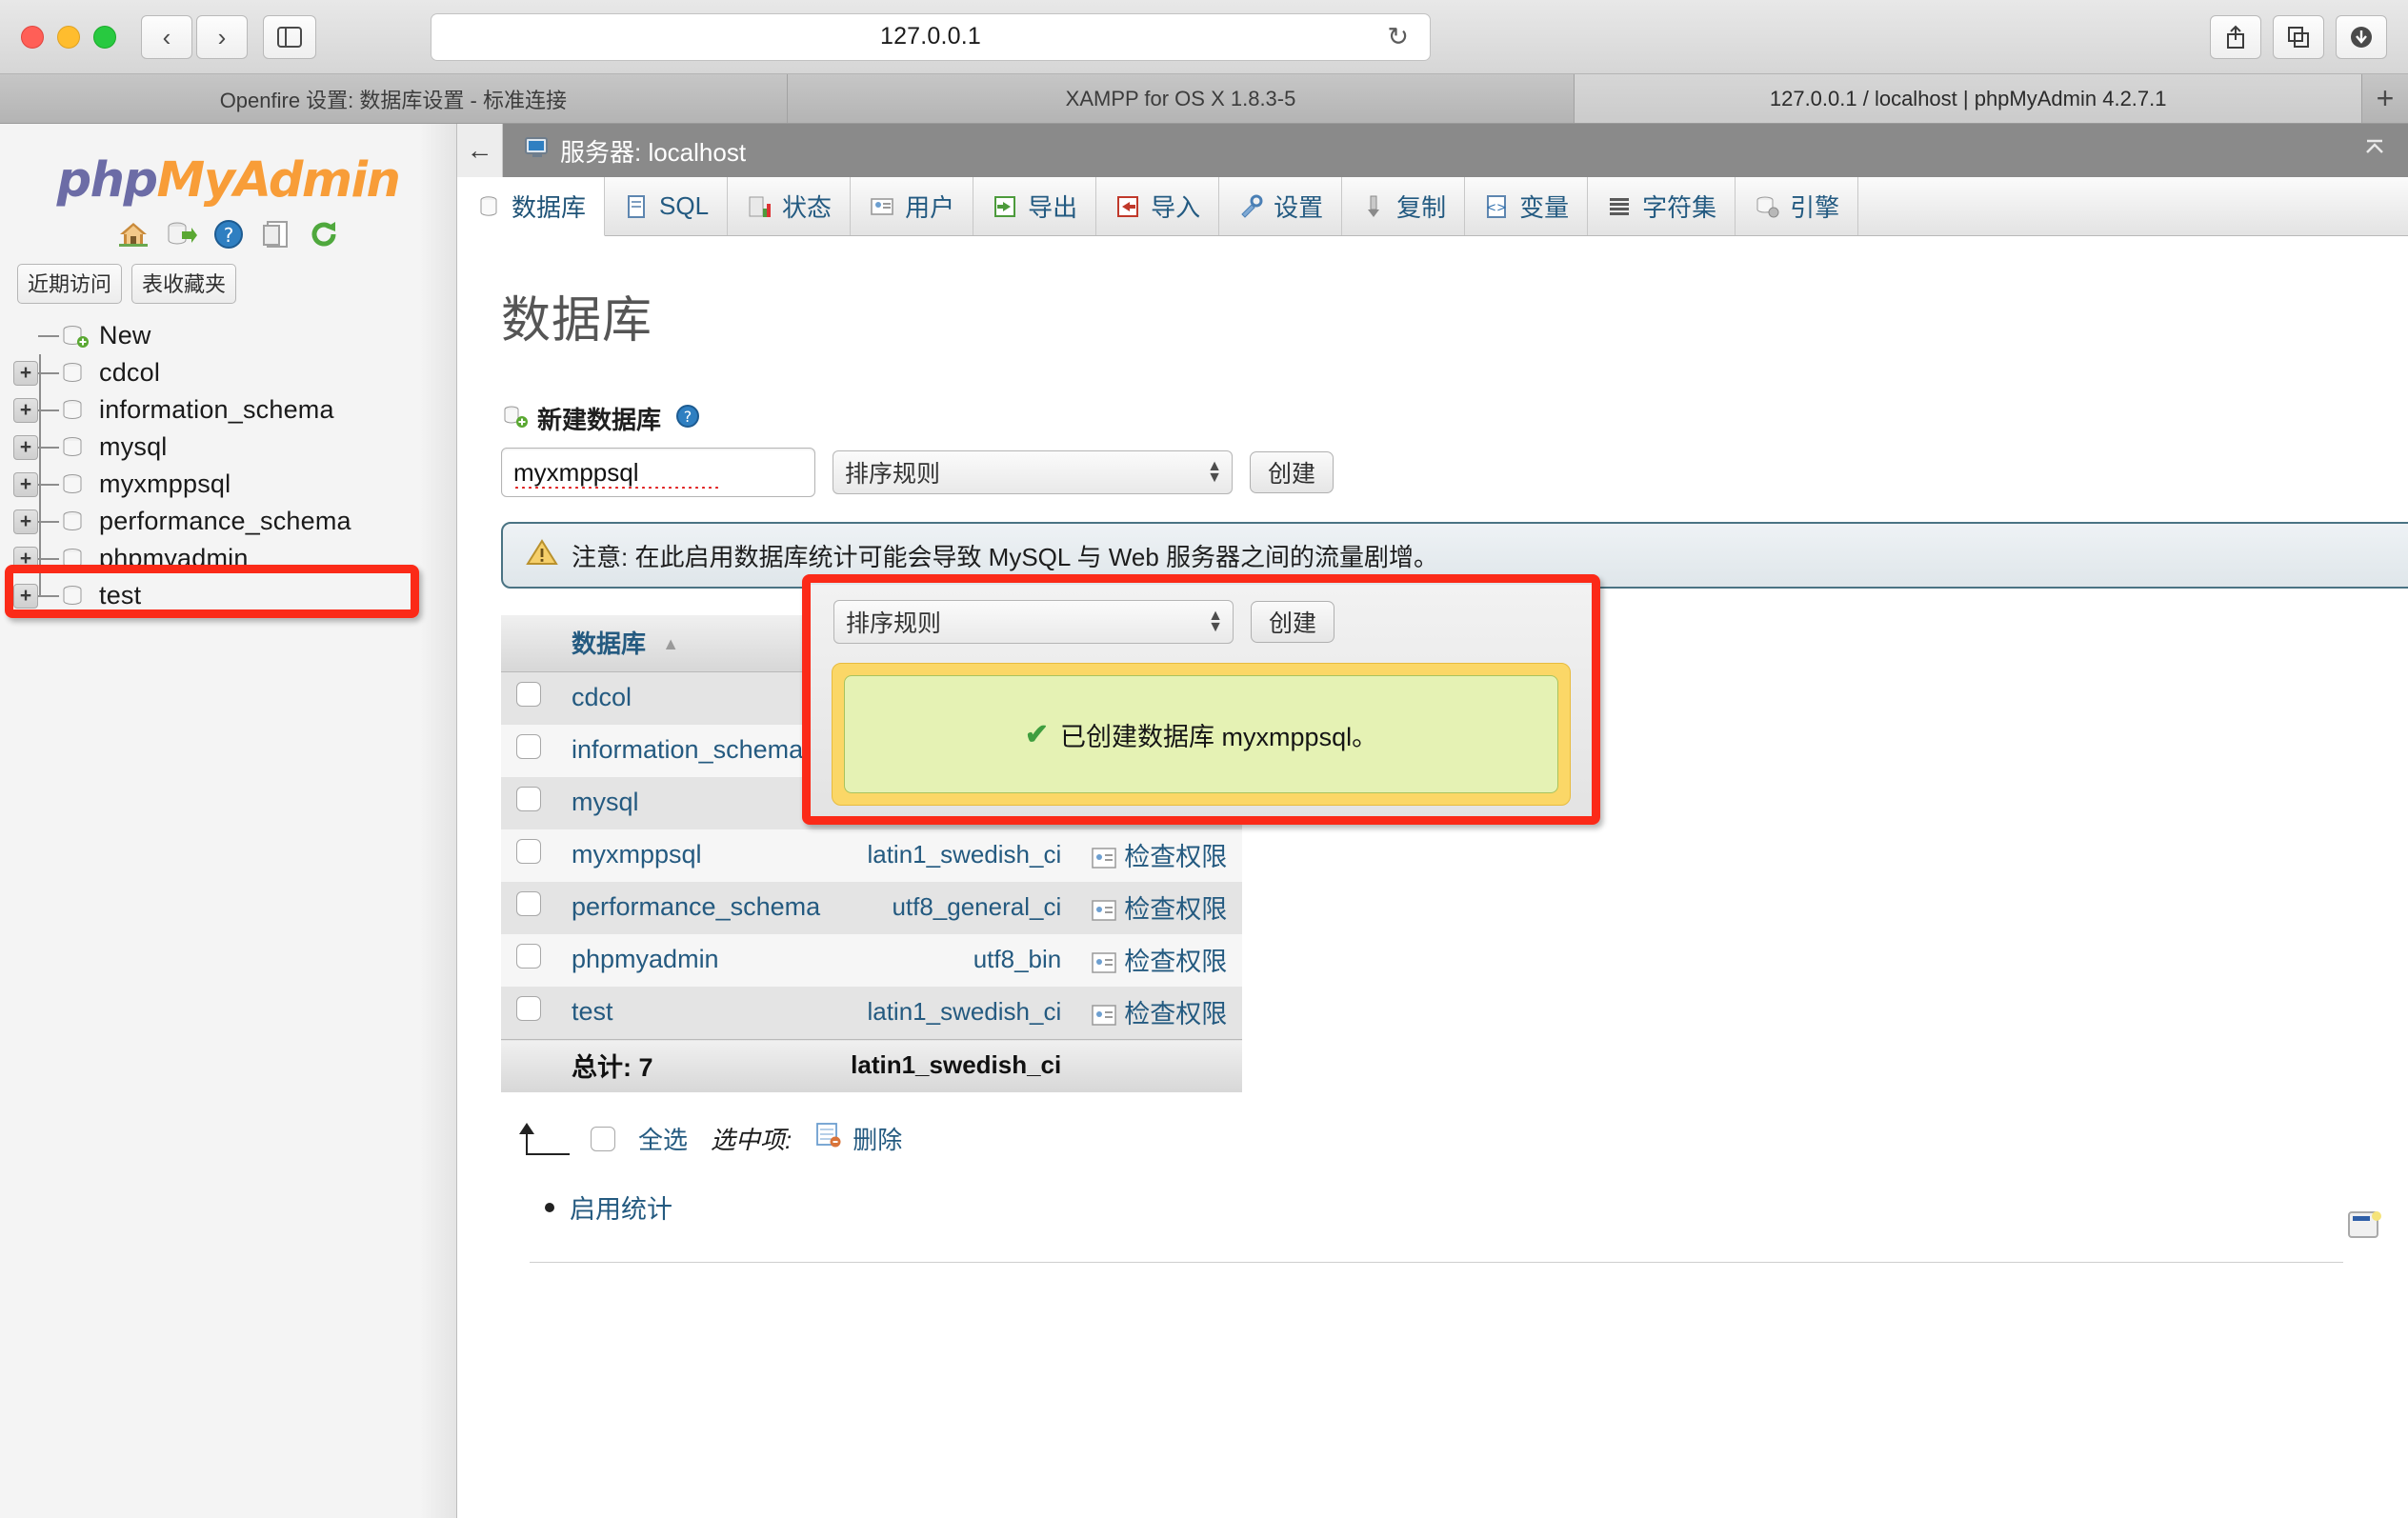  I want to click on sidebar-item-performance-schema: + performance_schema, so click(234, 521).